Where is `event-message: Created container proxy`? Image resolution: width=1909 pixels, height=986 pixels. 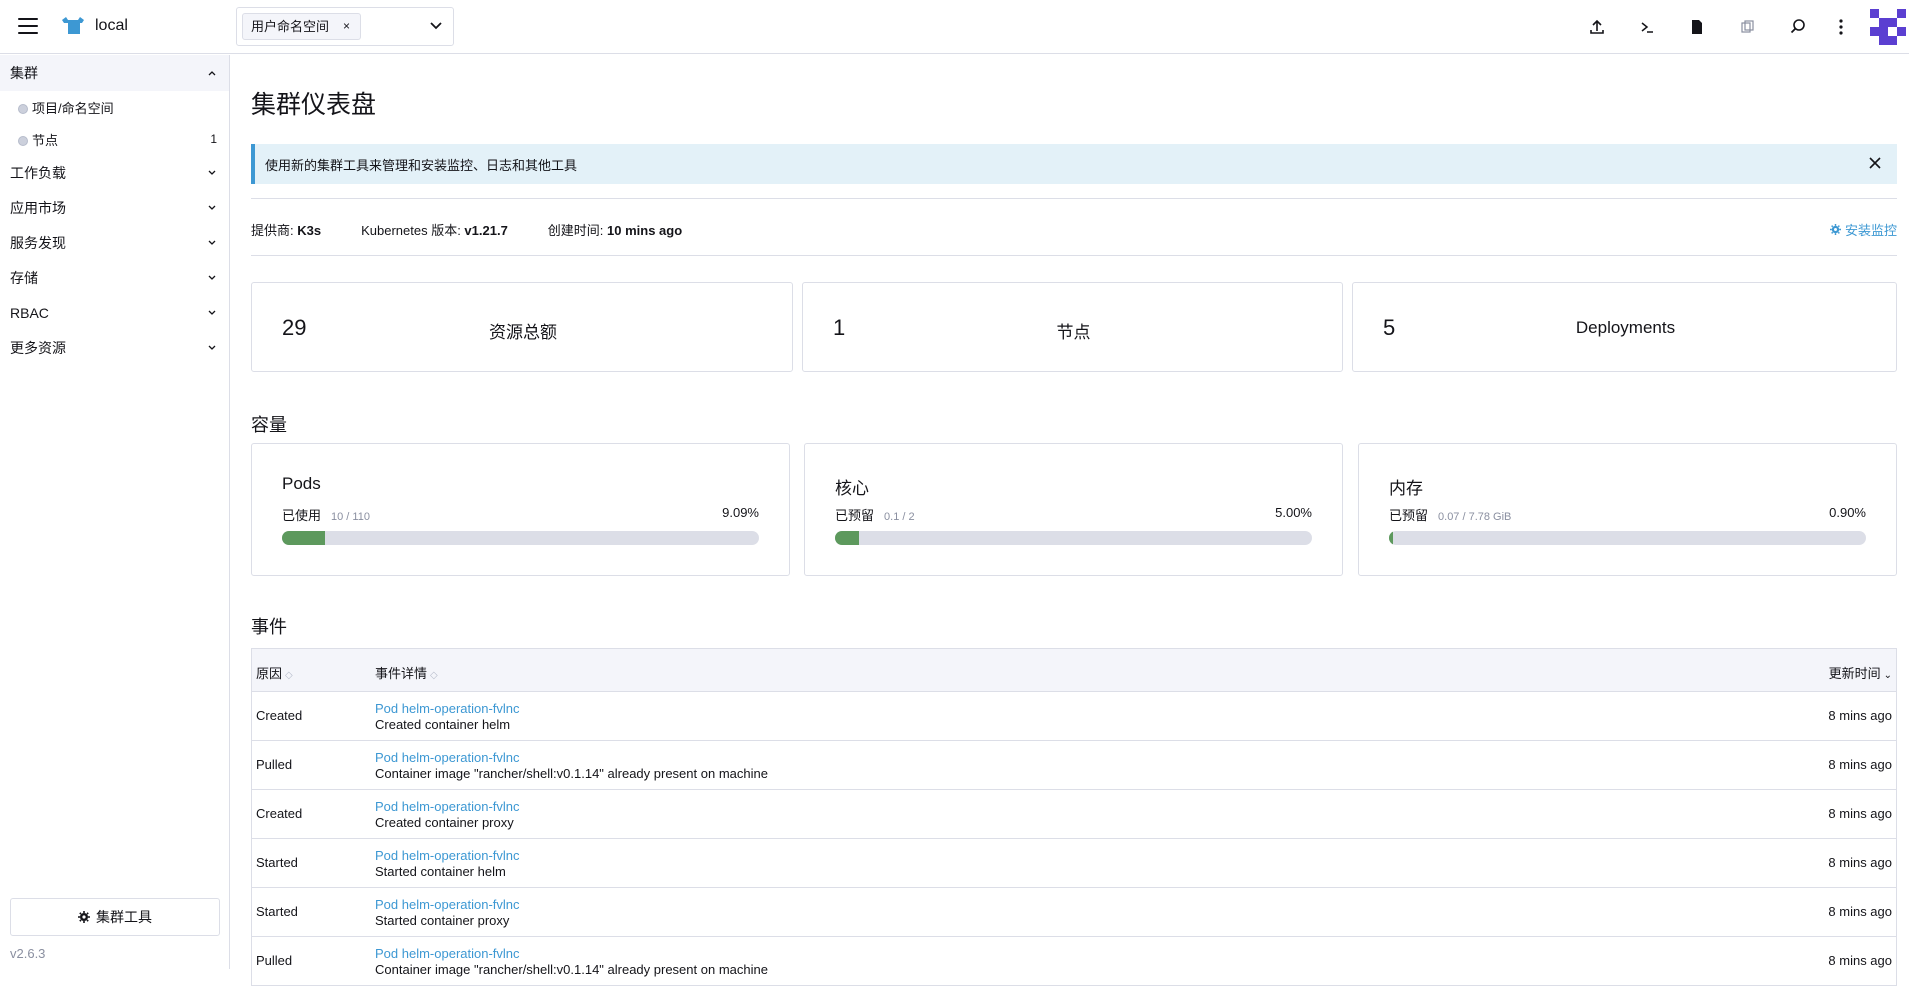 event-message: Created container proxy is located at coordinates (444, 822).